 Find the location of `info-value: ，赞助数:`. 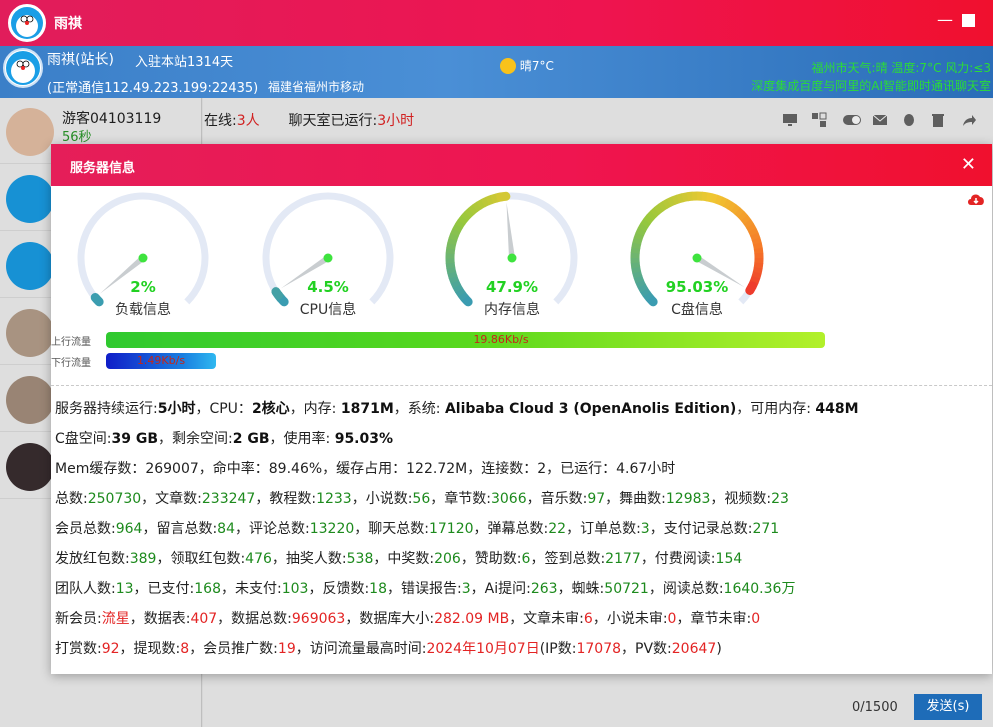

info-value: ，赞助数: is located at coordinates (491, 559).